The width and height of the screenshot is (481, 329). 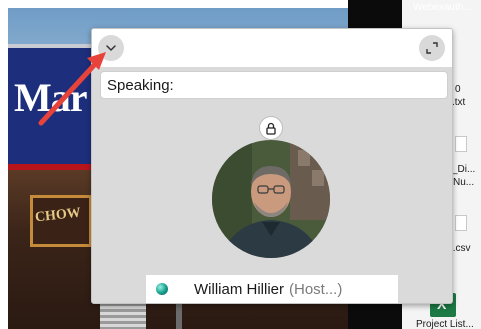 What do you see at coordinates (272, 48) in the screenshot?
I see `panel-title-bar` at bounding box center [272, 48].